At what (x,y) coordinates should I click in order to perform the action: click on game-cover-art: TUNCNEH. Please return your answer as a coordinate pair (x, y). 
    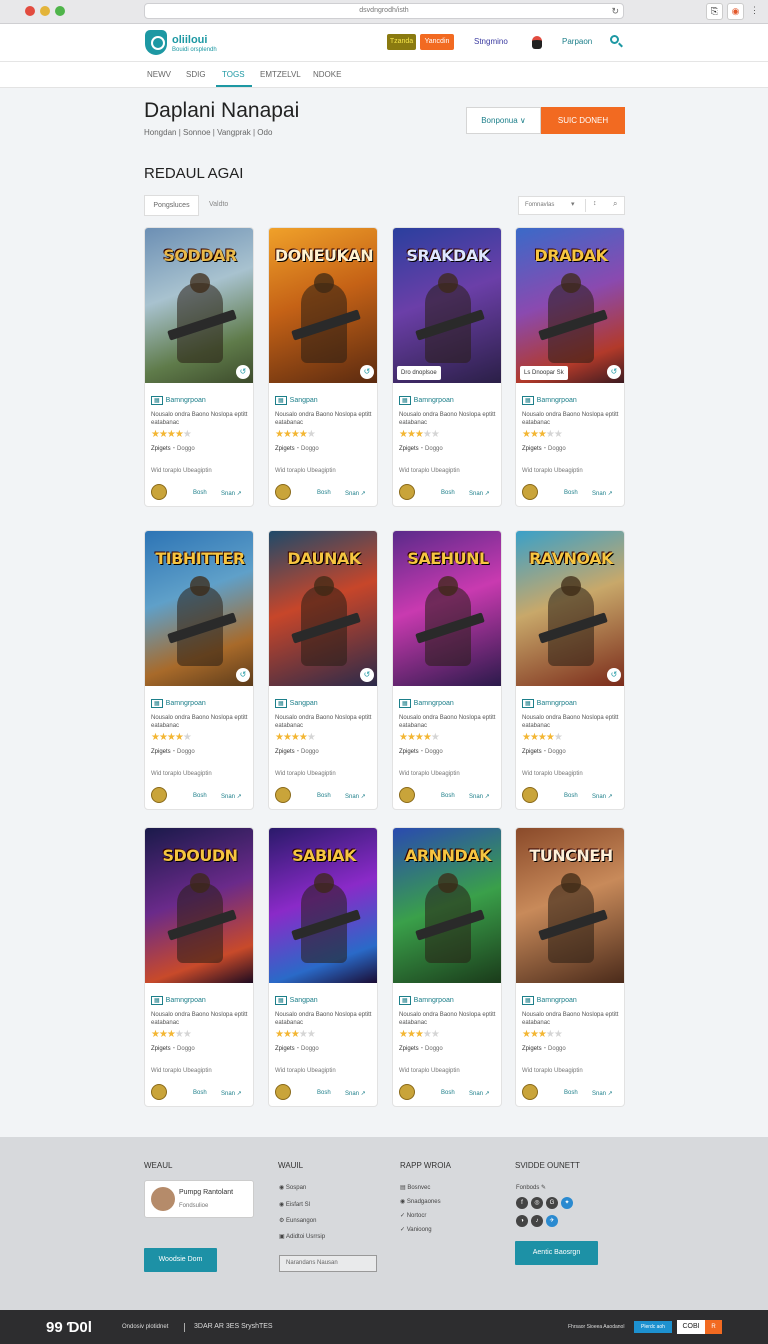
    Looking at the image, I should click on (570, 905).